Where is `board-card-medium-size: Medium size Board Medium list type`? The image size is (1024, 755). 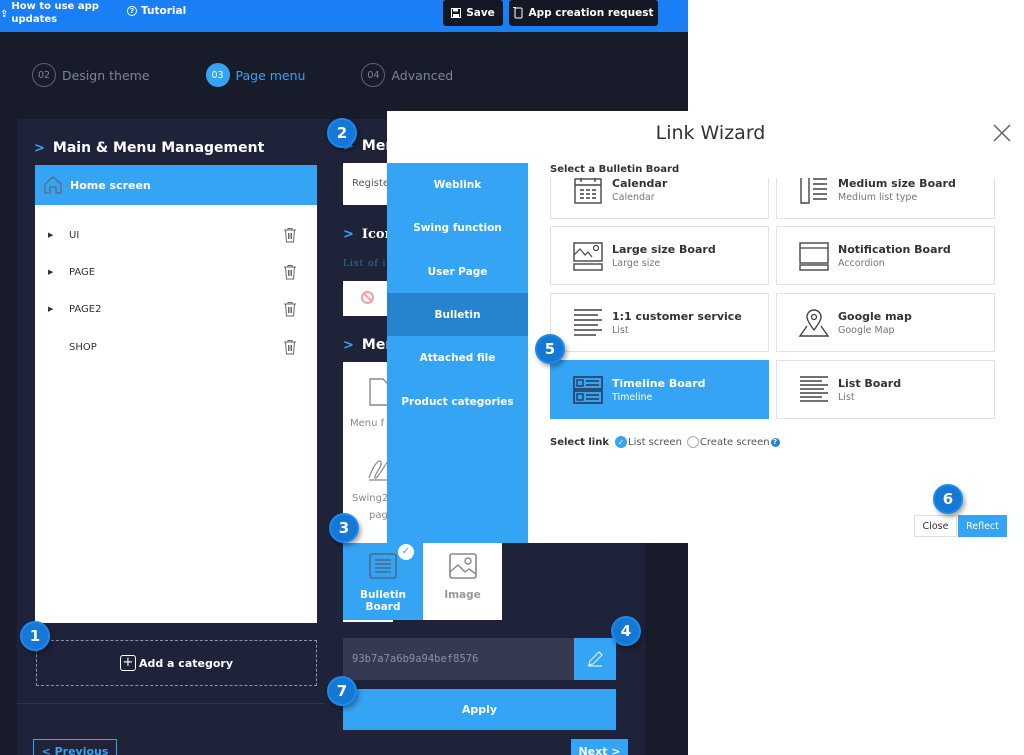
board-card-medium-size: Medium size Board Medium list type is located at coordinates (885, 198).